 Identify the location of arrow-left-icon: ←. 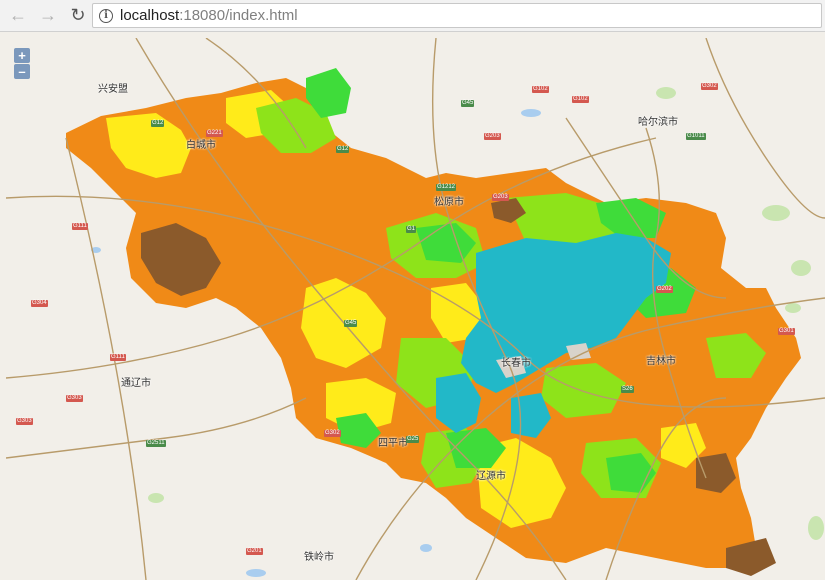
(18, 16).